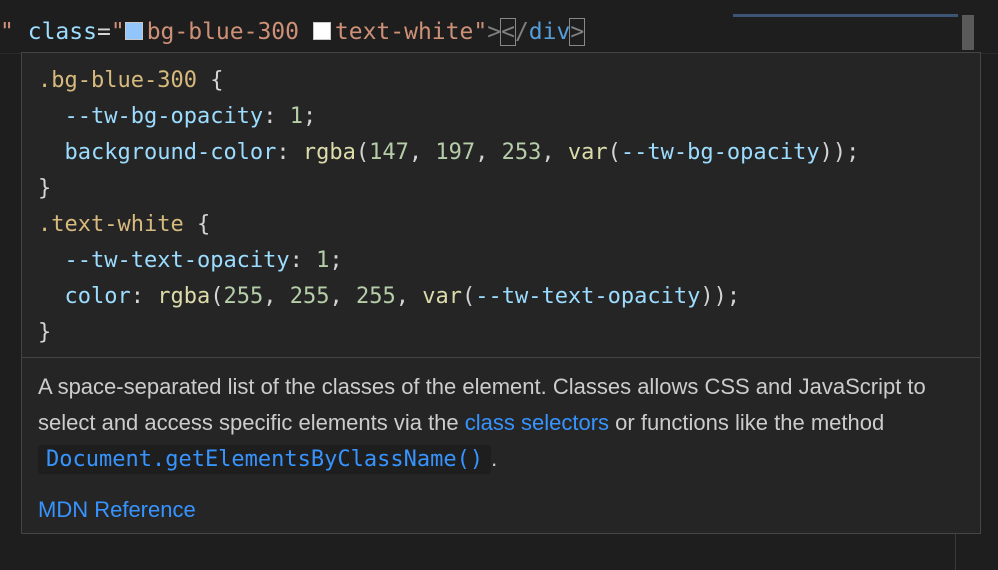  I want to click on class-token: bg-blue-300, so click(223, 32).